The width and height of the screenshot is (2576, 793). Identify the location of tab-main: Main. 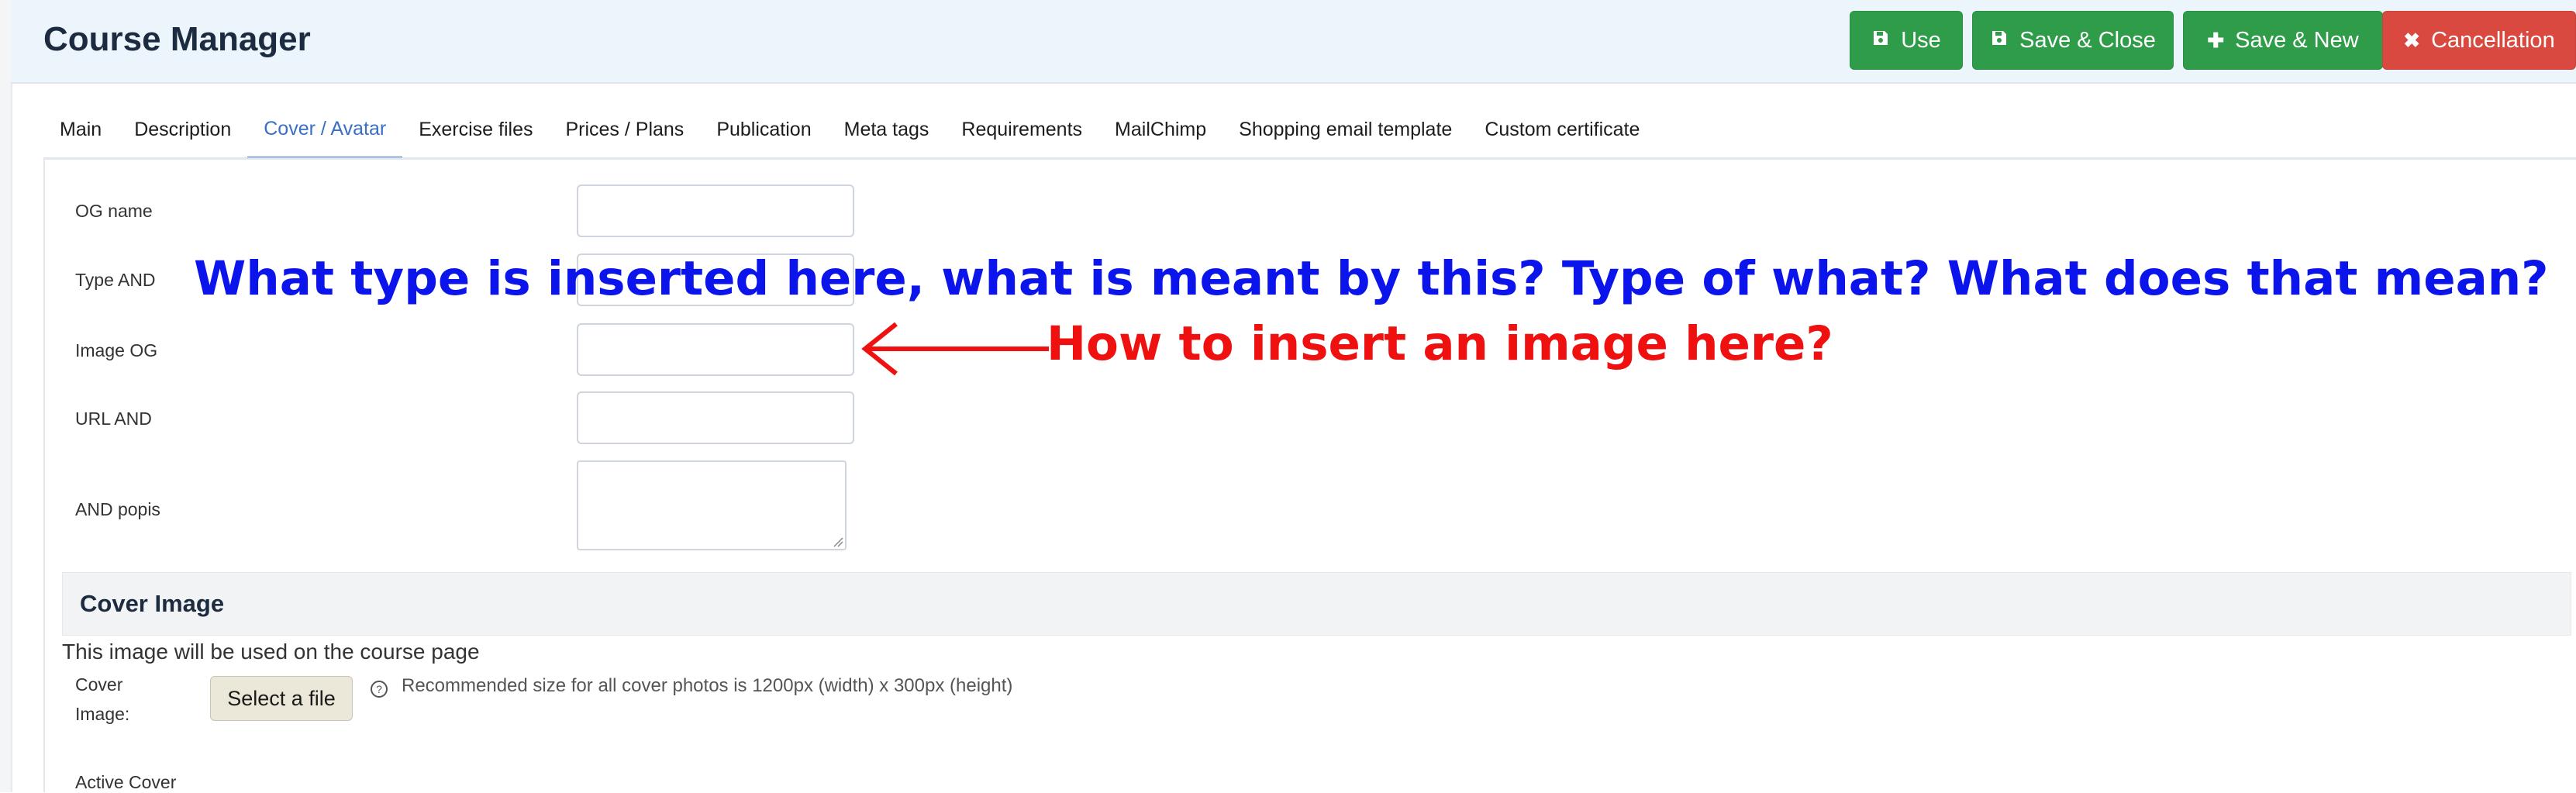
(80, 129).